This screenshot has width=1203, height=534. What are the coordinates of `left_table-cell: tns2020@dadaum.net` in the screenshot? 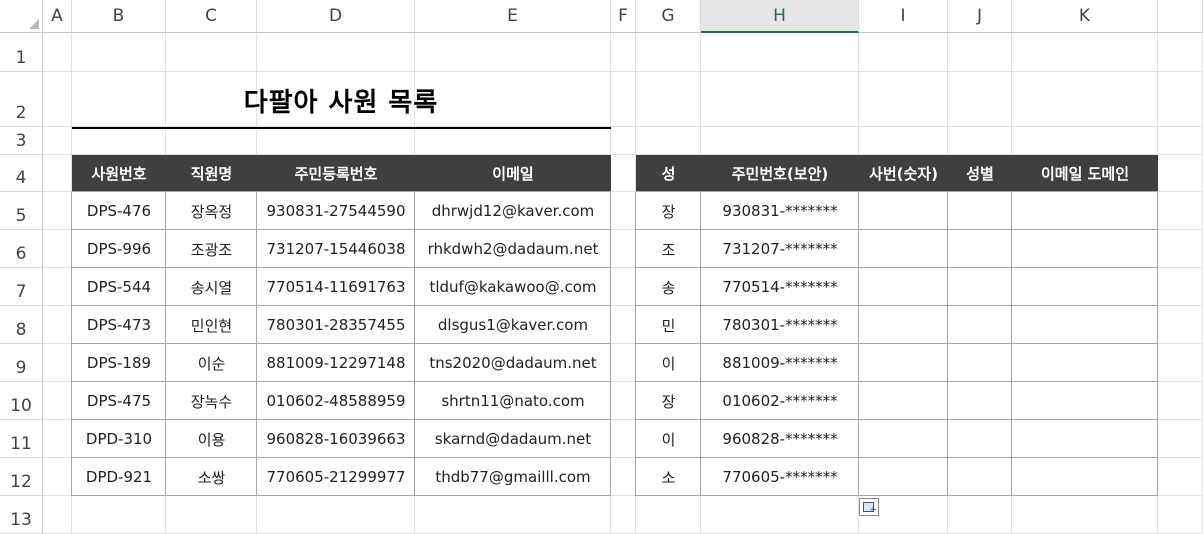 It's located at (513, 363).